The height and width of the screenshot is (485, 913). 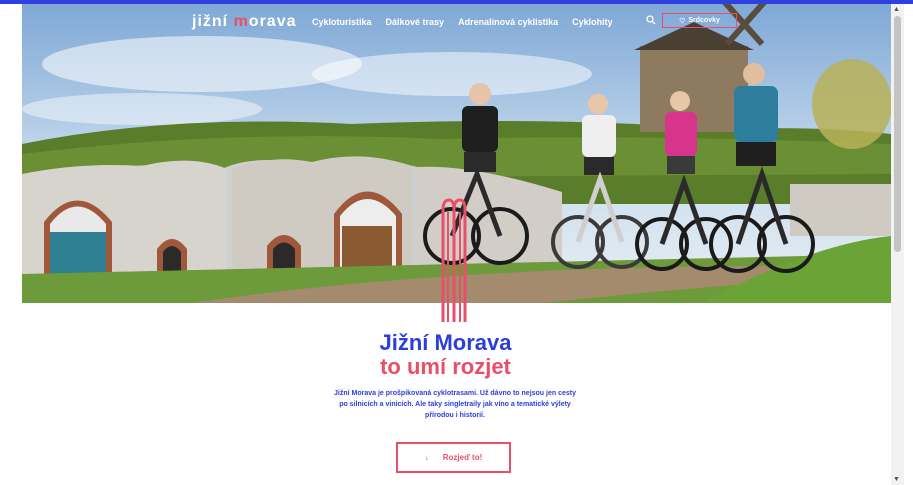 What do you see at coordinates (241, 21) in the screenshot?
I see `logo-m: m` at bounding box center [241, 21].